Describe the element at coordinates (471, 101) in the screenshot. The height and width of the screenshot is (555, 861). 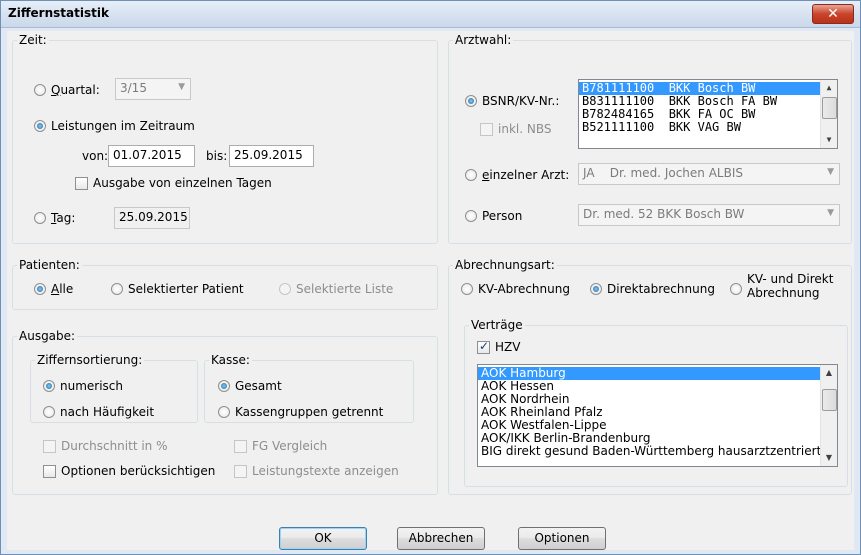
I see `bsnr-radio` at that location.